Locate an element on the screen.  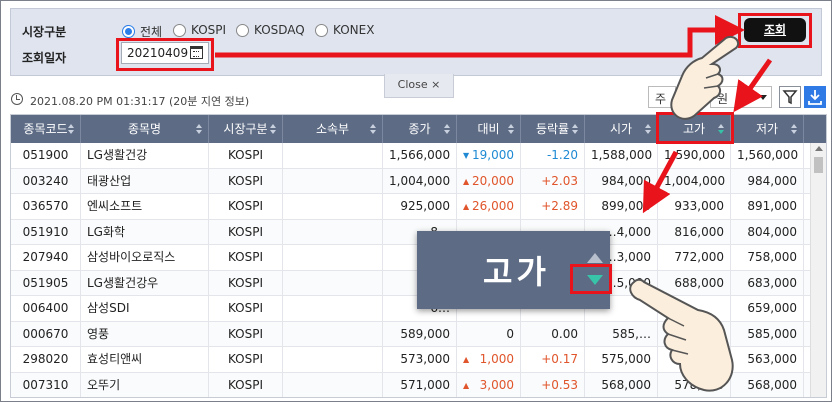
arrow-to-zoom is located at coordinates (660, 182).